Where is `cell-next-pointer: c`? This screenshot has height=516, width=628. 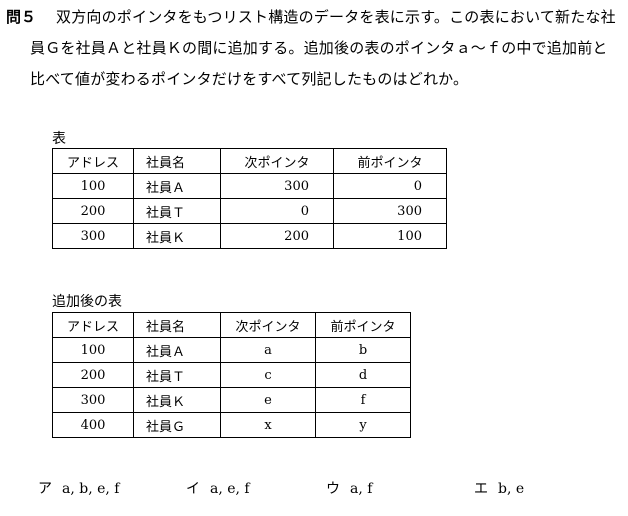 cell-next-pointer: c is located at coordinates (268, 375).